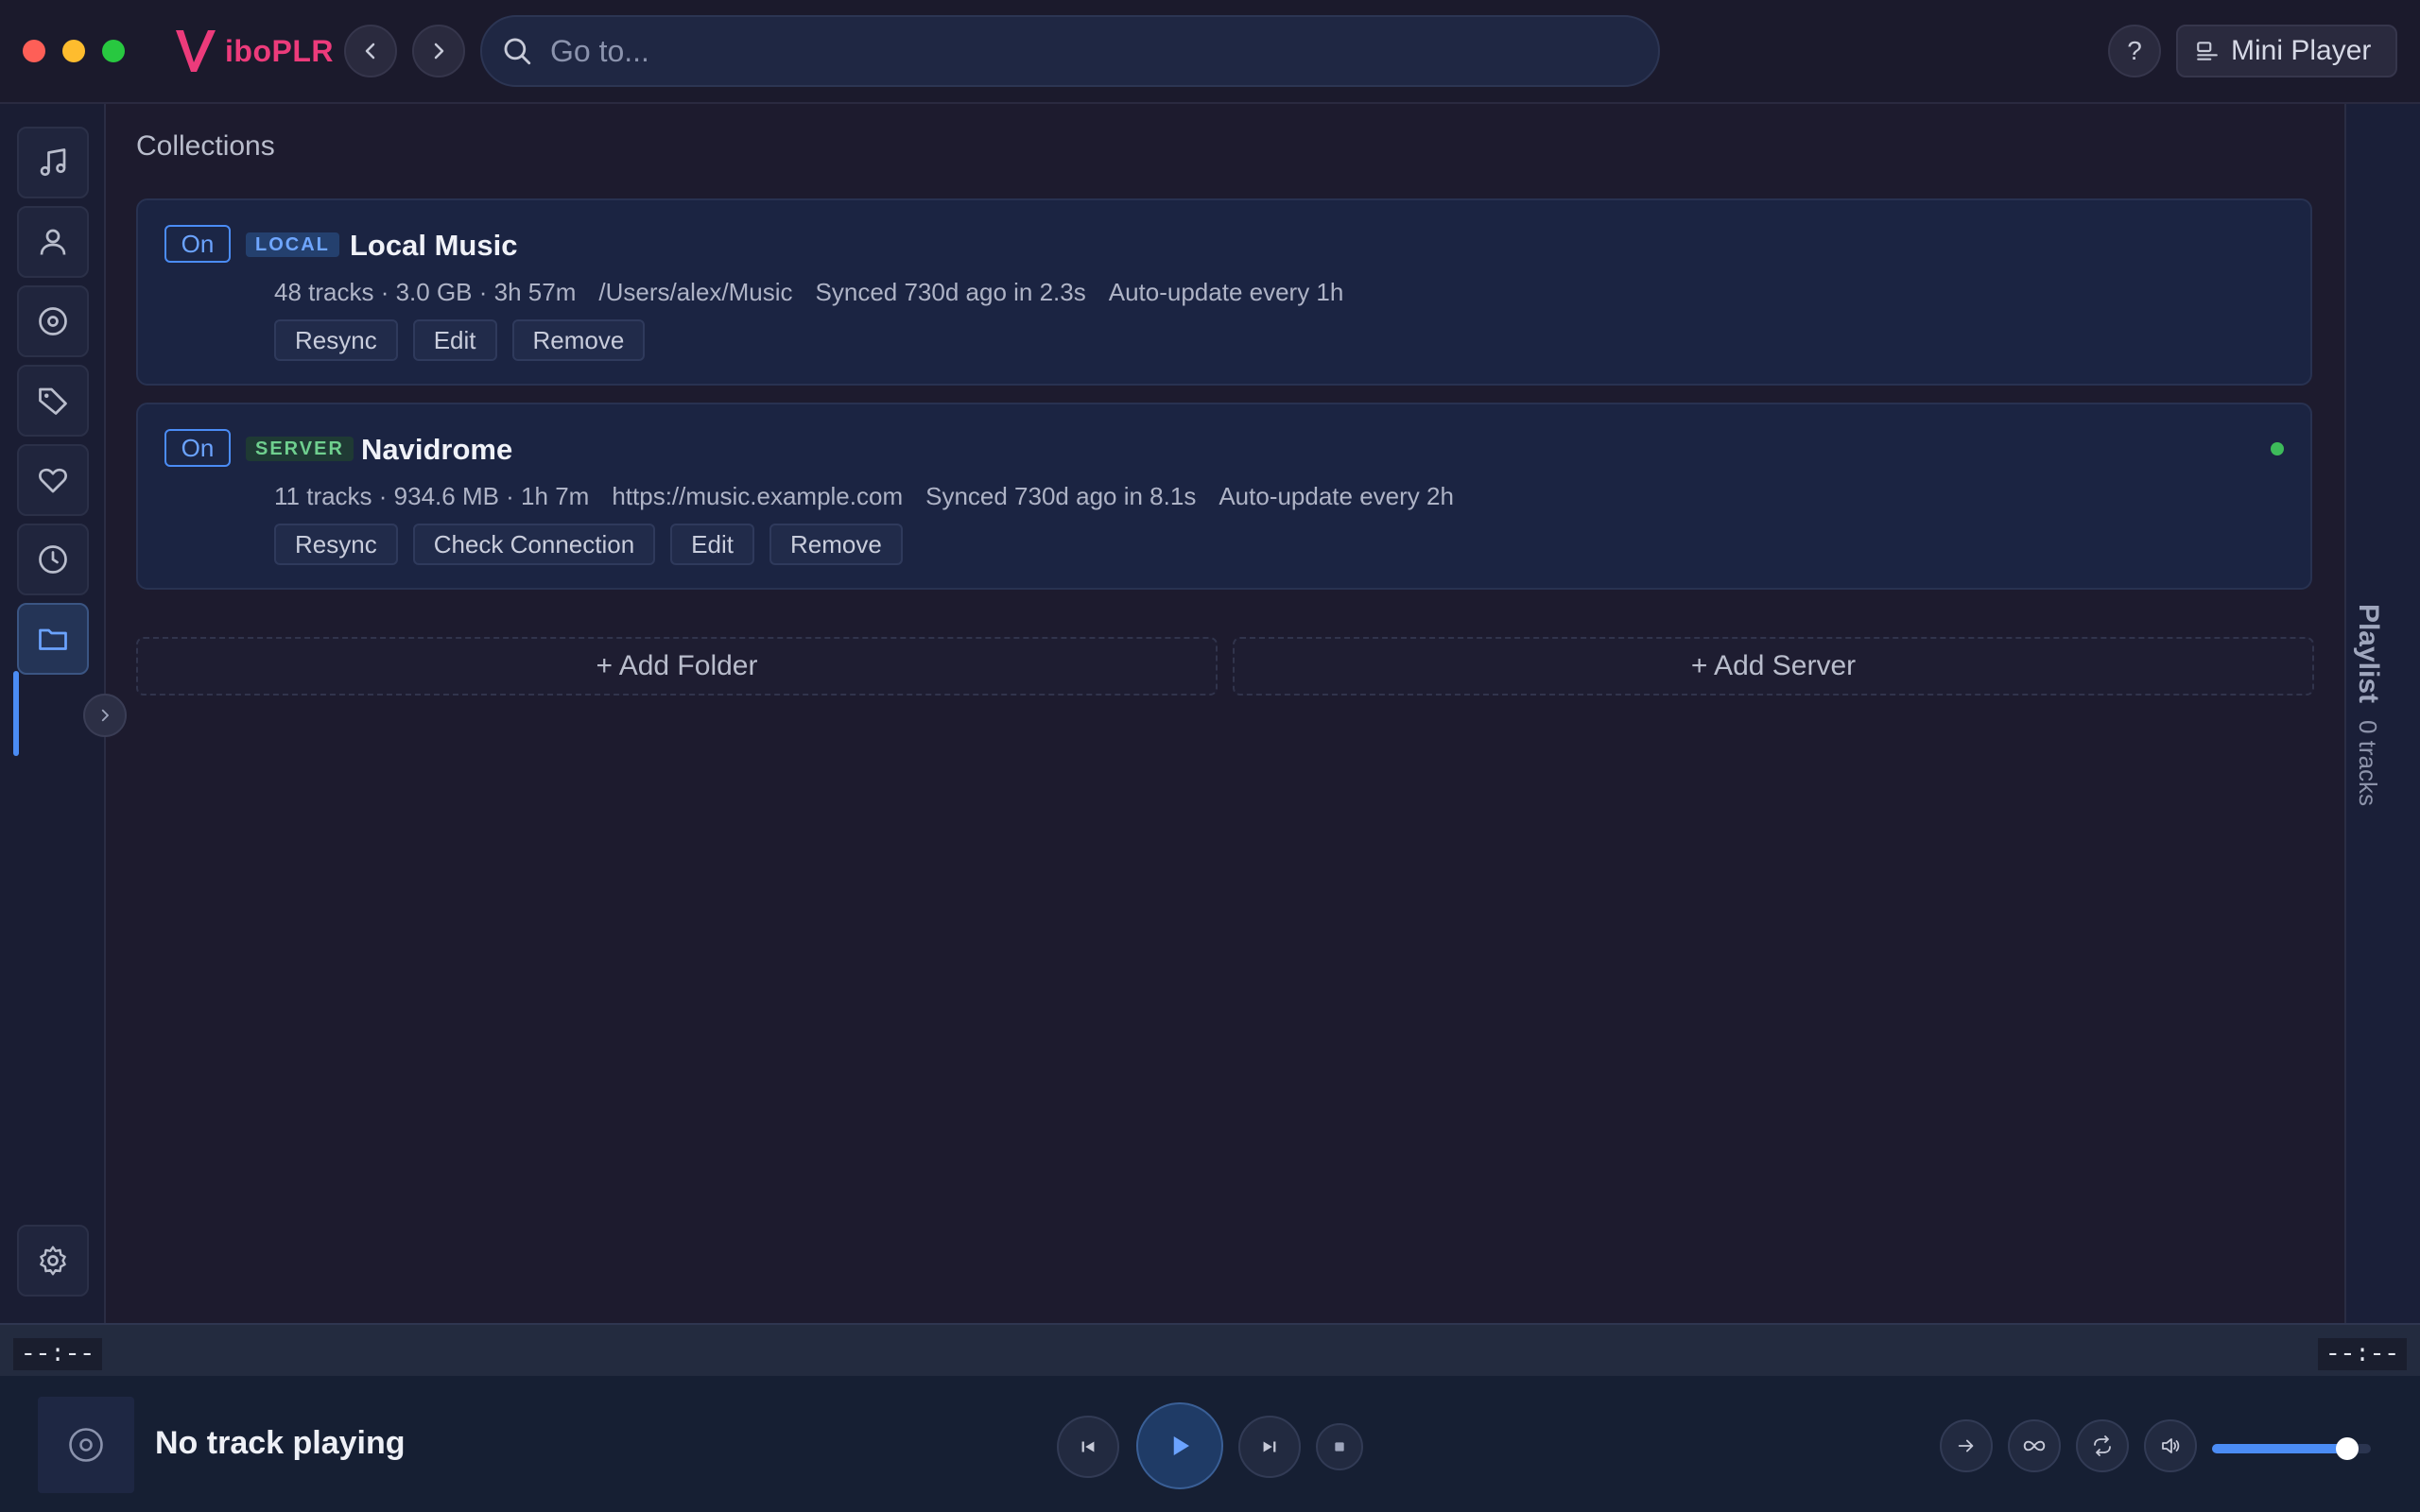 The height and width of the screenshot is (1512, 2420). I want to click on heart-icon, so click(53, 480).